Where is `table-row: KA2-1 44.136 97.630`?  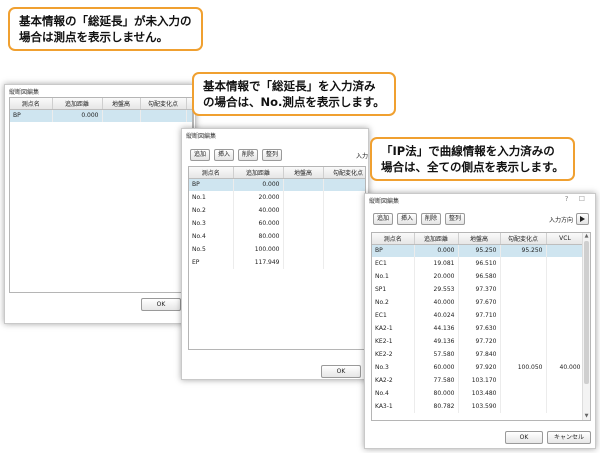 table-row: KA2-1 44.136 97.630 is located at coordinates (478, 328).